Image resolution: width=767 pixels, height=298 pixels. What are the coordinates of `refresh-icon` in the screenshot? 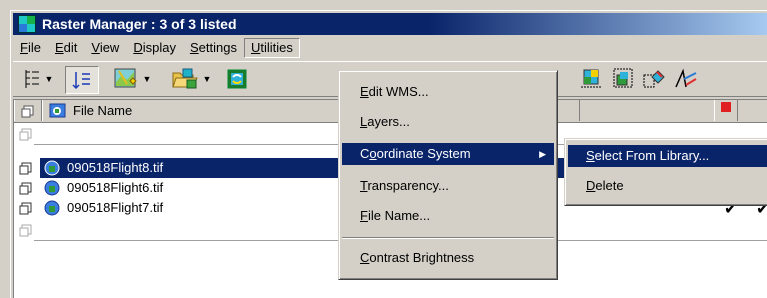 It's located at (237, 79).